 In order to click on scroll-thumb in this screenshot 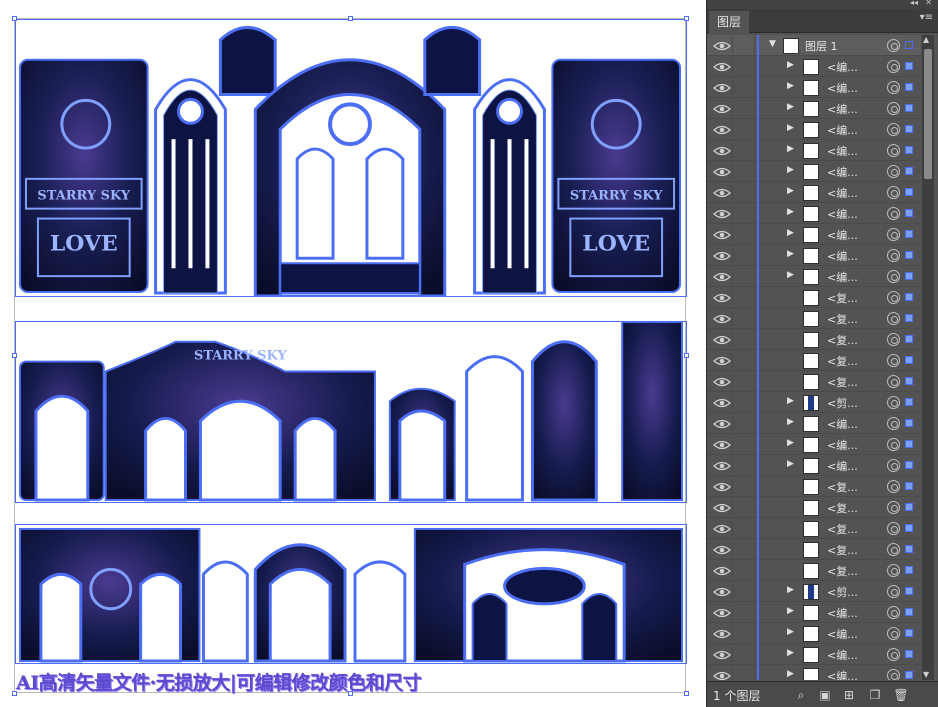, I will do `click(928, 114)`.